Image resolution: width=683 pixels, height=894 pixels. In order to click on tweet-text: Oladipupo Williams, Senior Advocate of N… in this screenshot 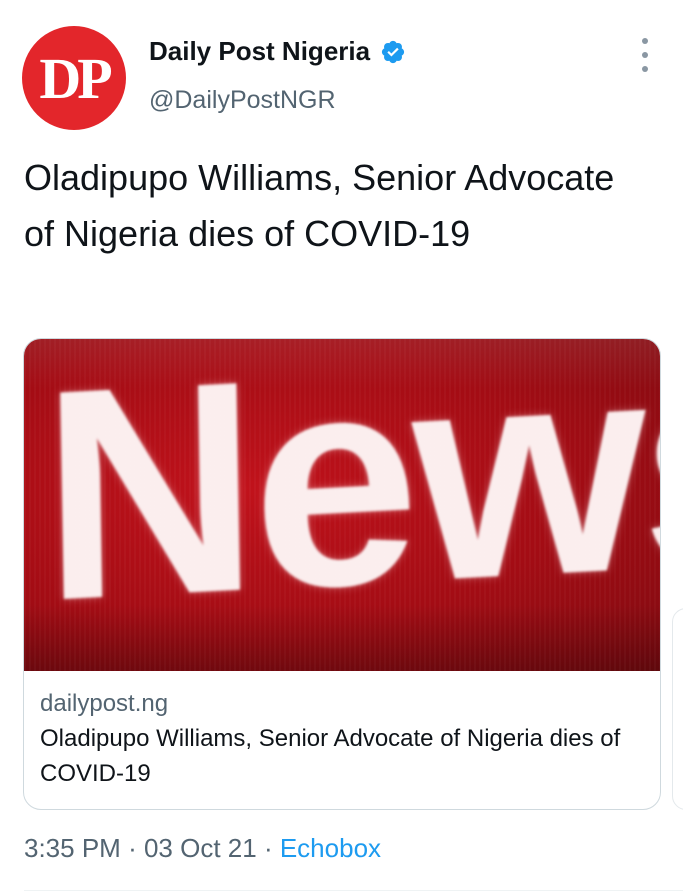, I will do `click(319, 205)`.